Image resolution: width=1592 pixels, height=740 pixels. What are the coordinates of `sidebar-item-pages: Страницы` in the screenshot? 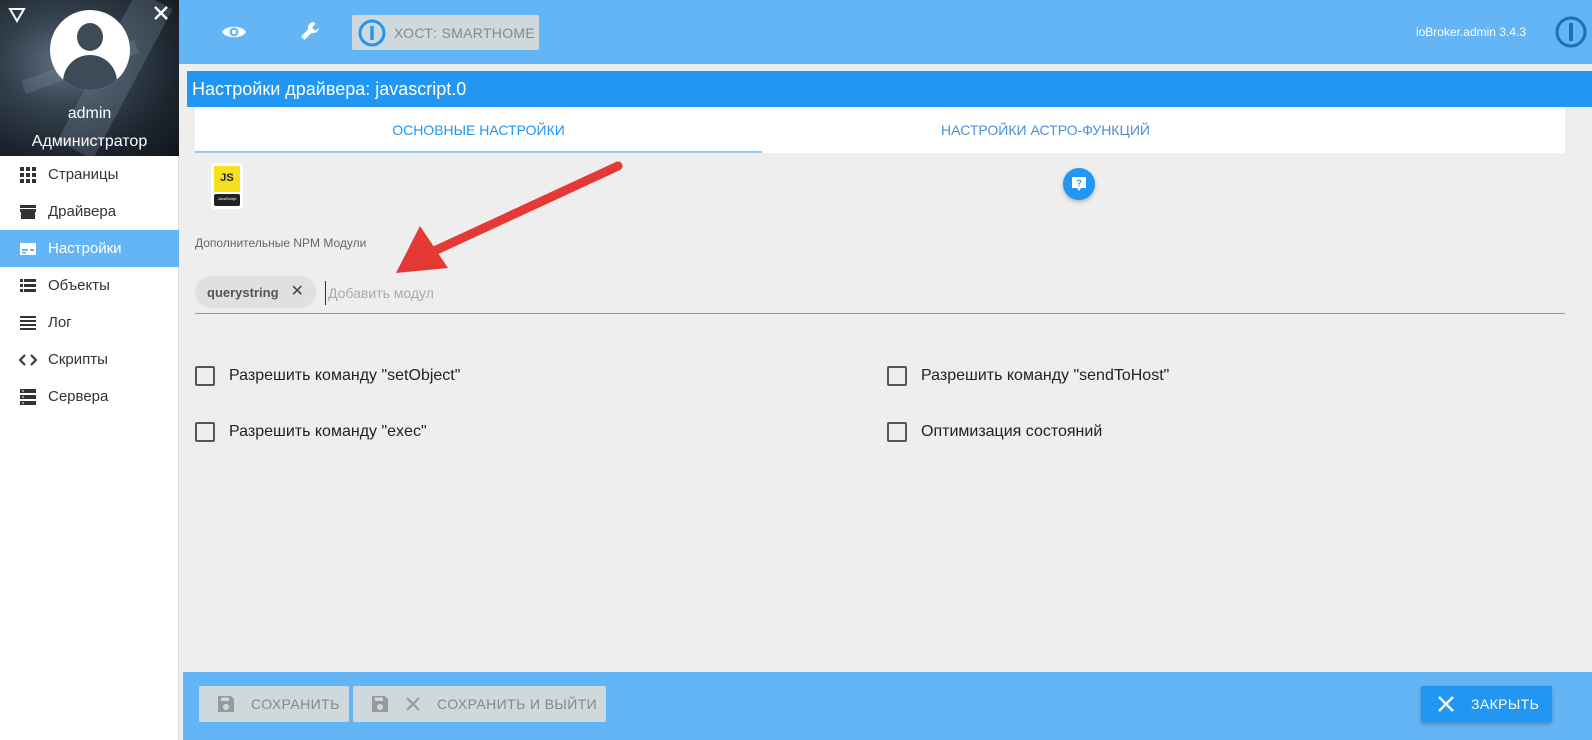 It's located at (89, 174).